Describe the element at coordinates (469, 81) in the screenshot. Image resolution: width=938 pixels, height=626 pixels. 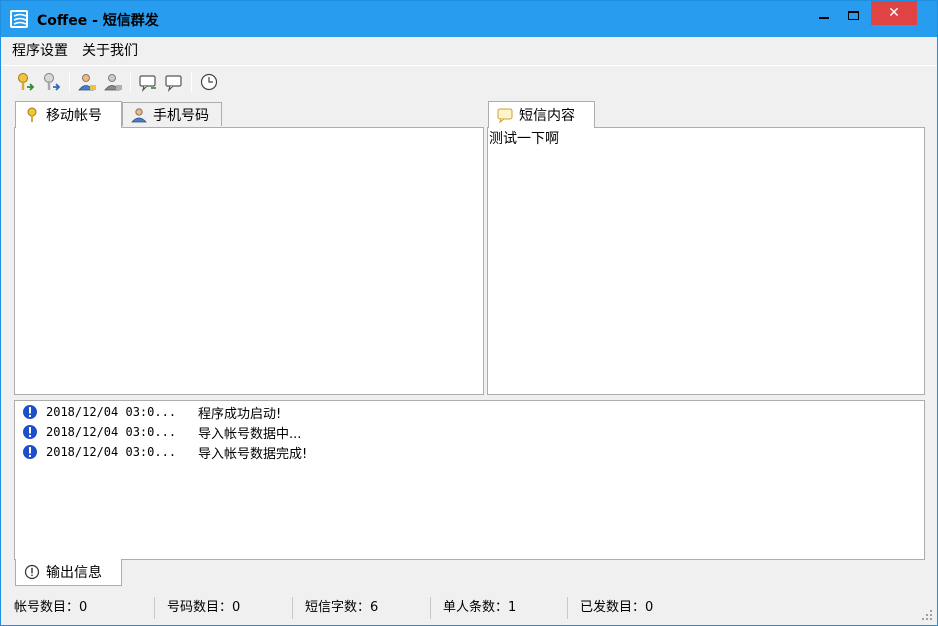
I see `toolbar` at that location.